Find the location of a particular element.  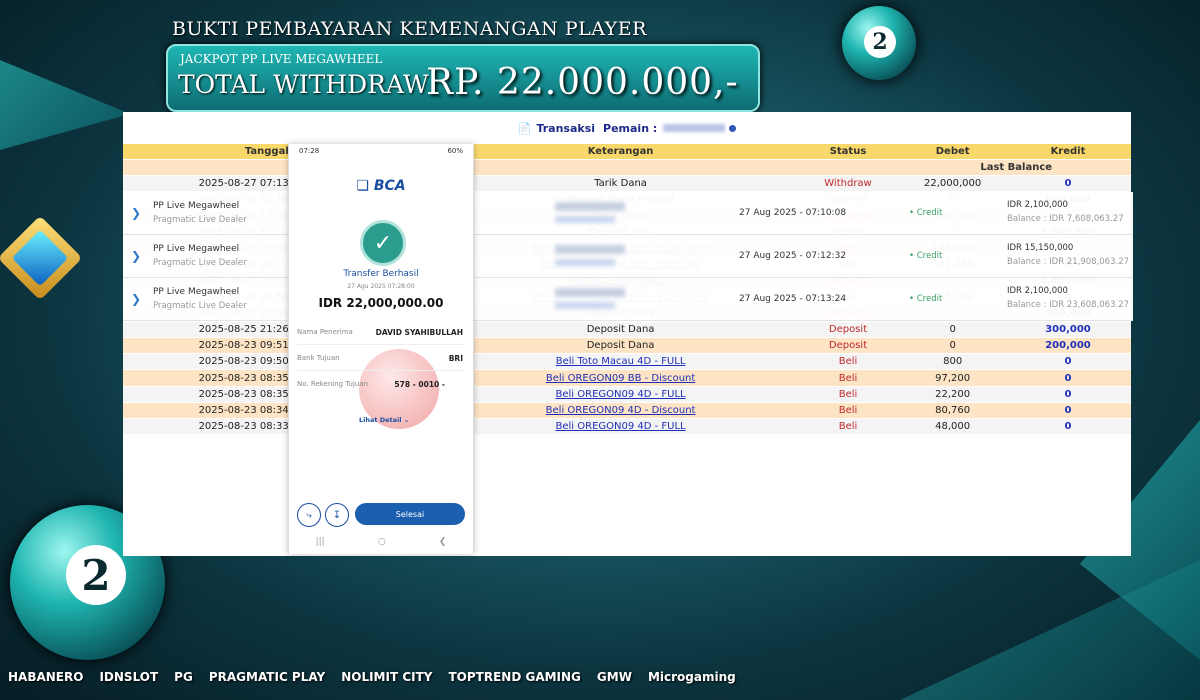

row-keterangan: Tarik Dana is located at coordinates (620, 184).